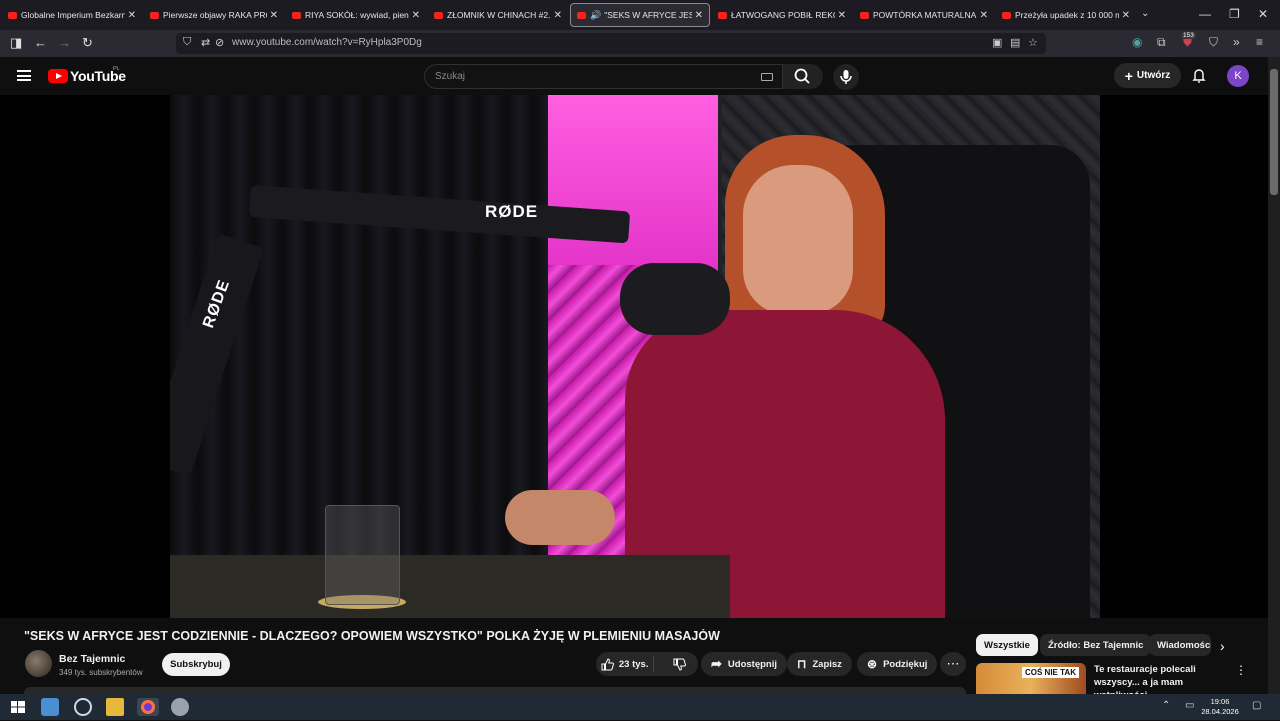 The width and height of the screenshot is (1280, 721). I want to click on like-button: 23 tys., so click(625, 664).